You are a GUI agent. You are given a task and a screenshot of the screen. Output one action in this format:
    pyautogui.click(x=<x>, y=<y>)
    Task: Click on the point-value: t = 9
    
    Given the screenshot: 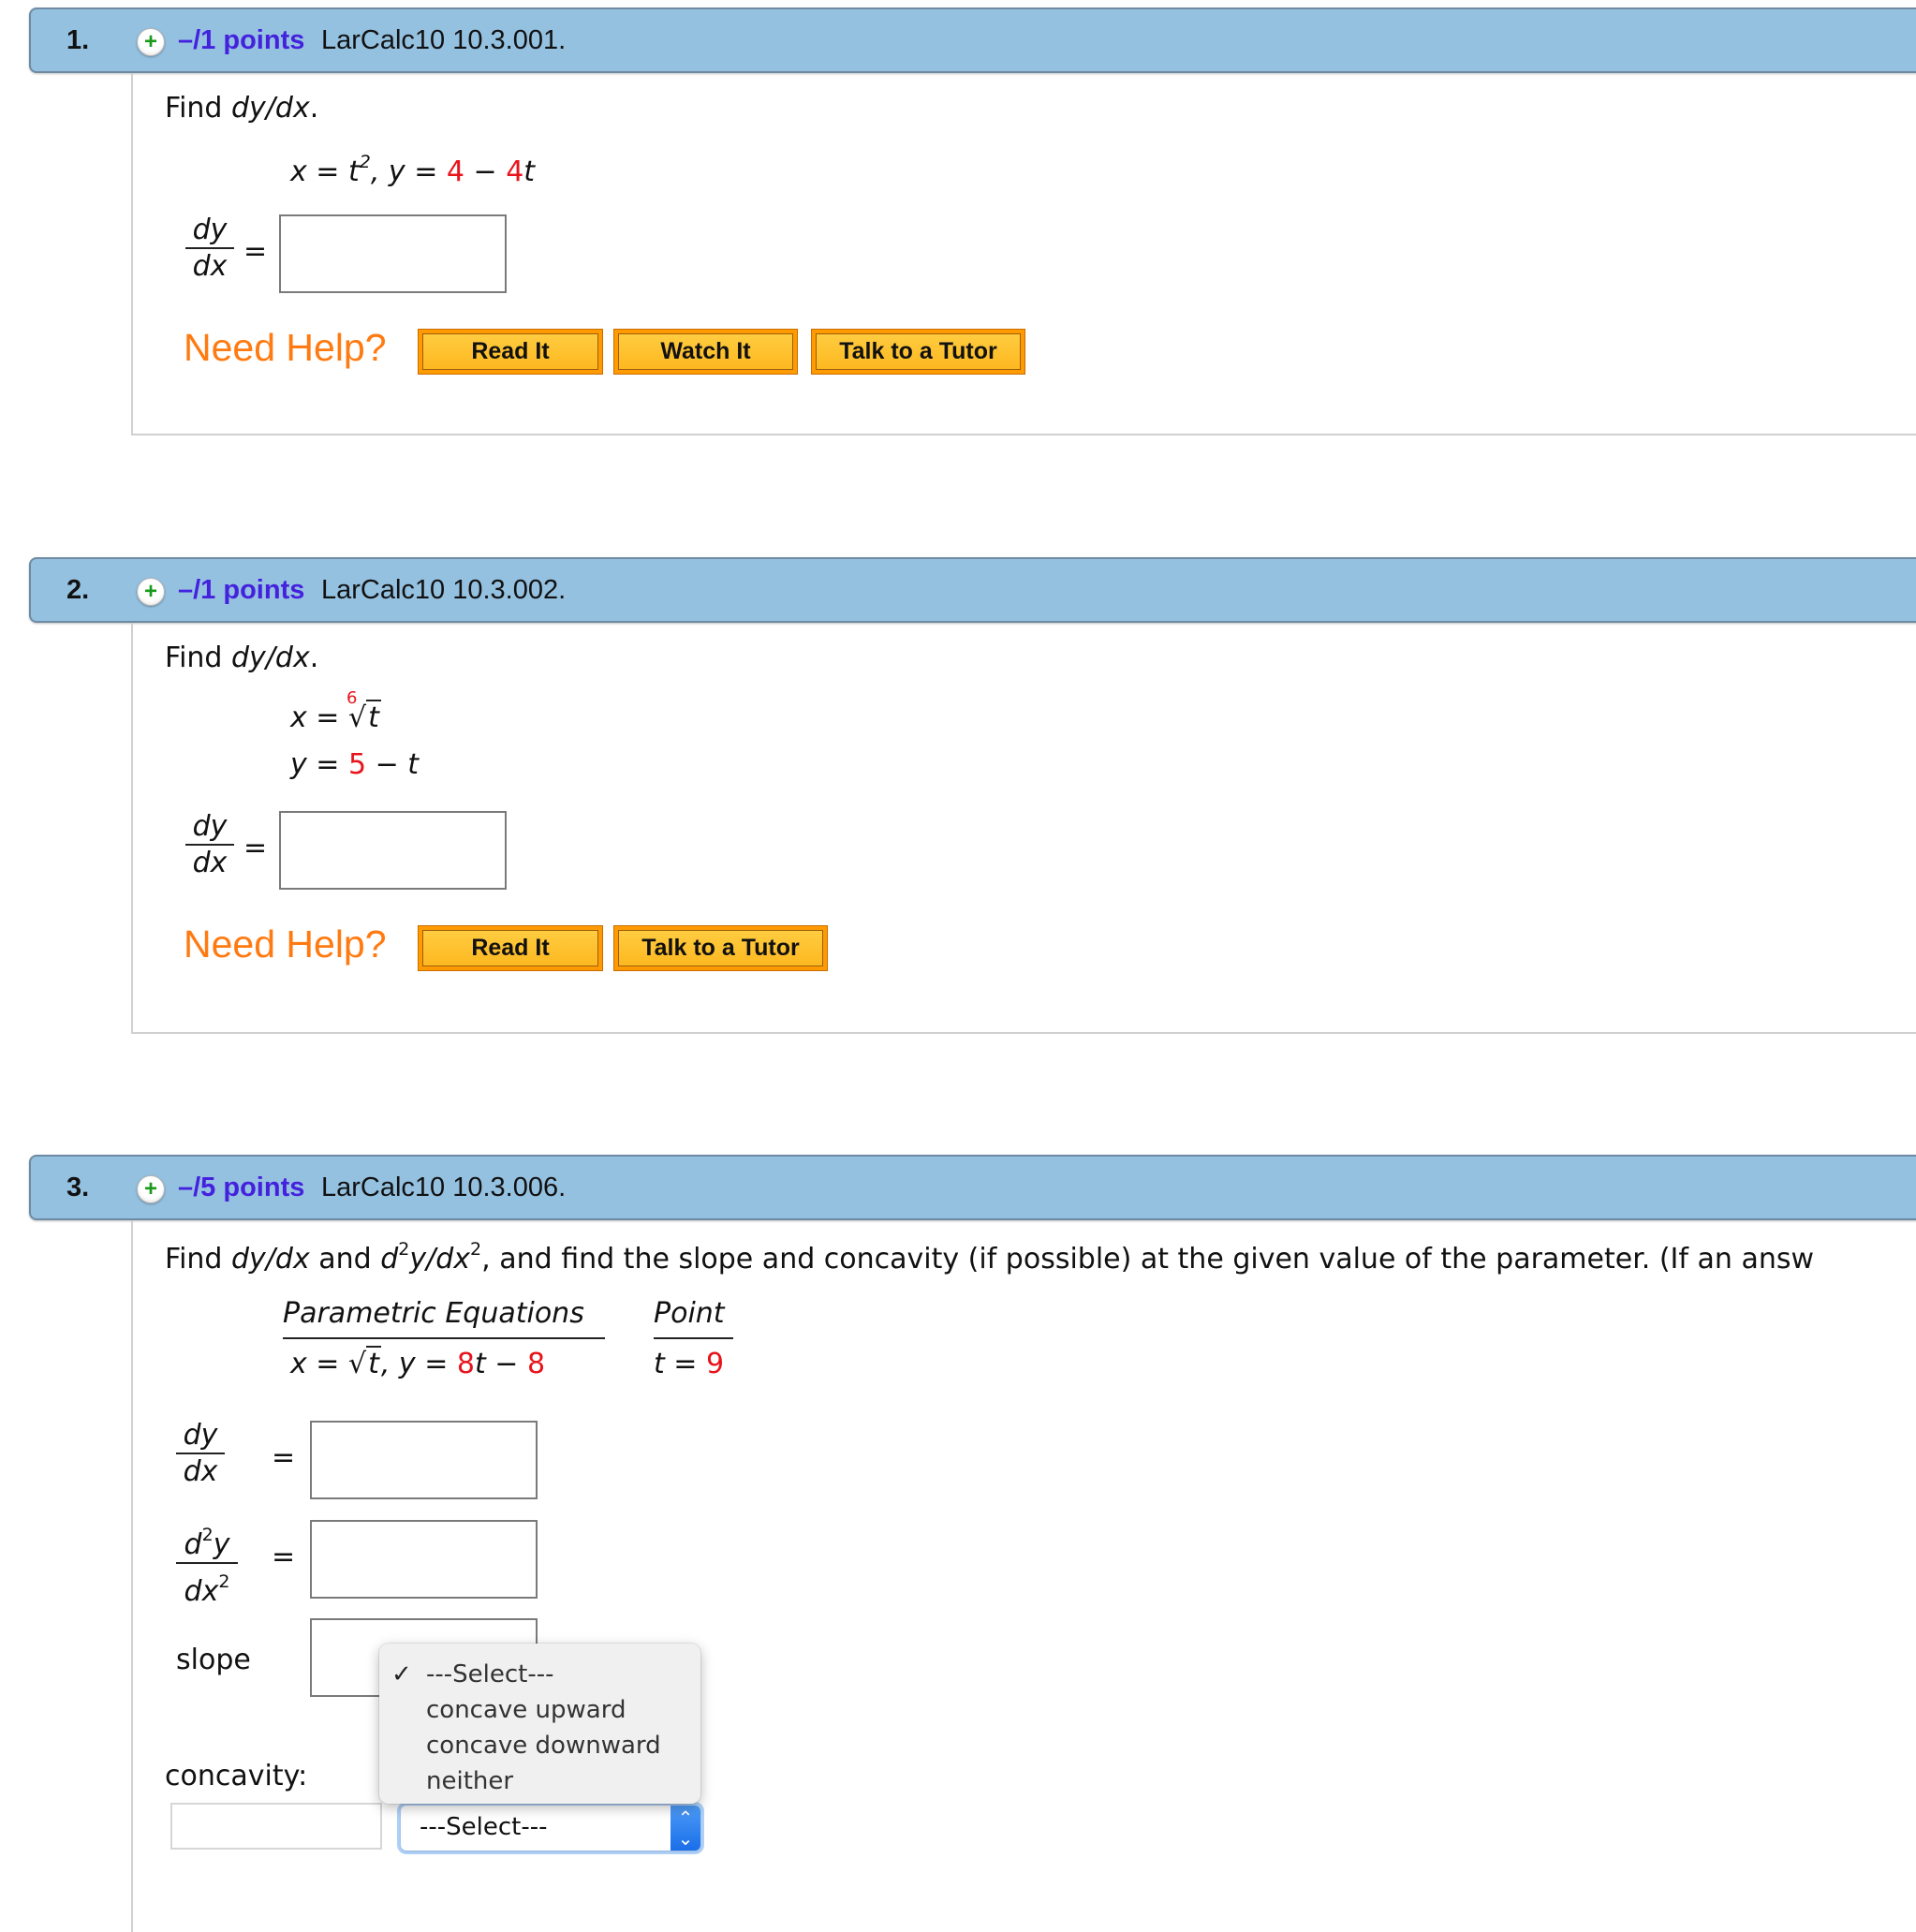 What is the action you would take?
    pyautogui.click(x=689, y=1364)
    